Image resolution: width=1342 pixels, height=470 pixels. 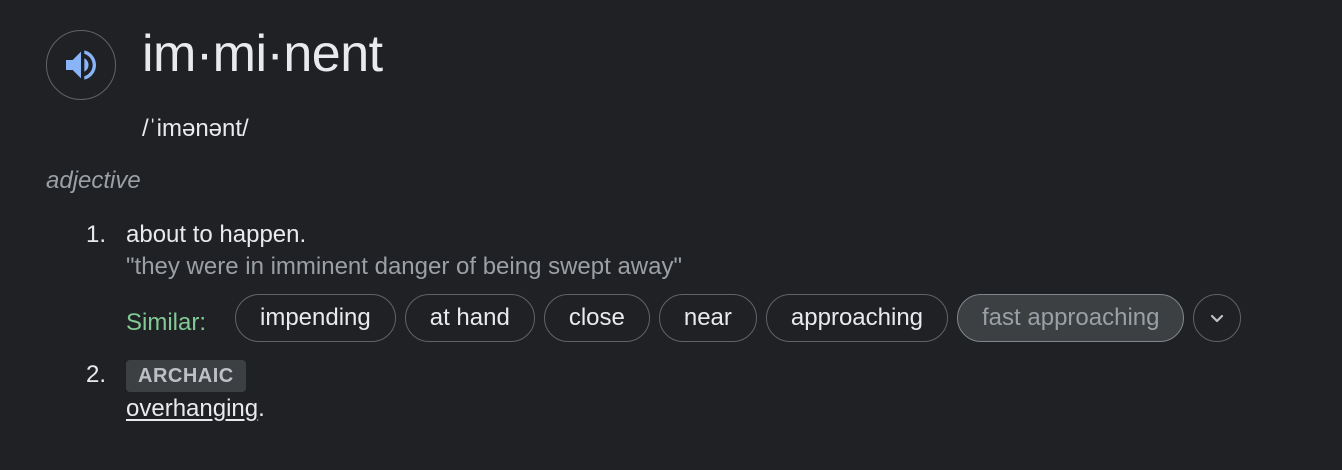 I want to click on phonetic-spelling: /ˈimənənt/, so click(x=195, y=128).